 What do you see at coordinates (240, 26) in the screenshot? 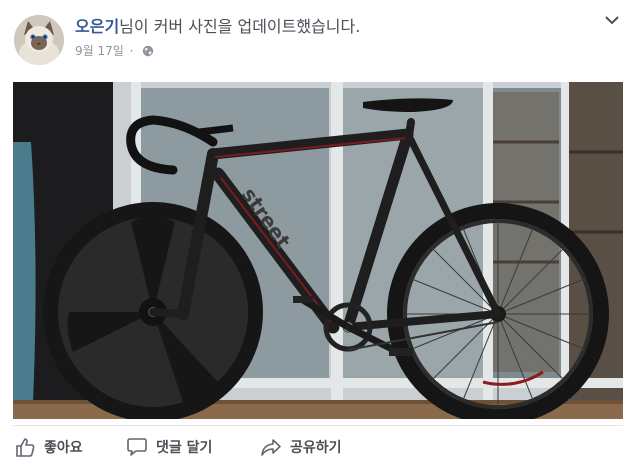
I see `post-action-text: 님이 커버 사진을 업데이트했습니다.` at bounding box center [240, 26].